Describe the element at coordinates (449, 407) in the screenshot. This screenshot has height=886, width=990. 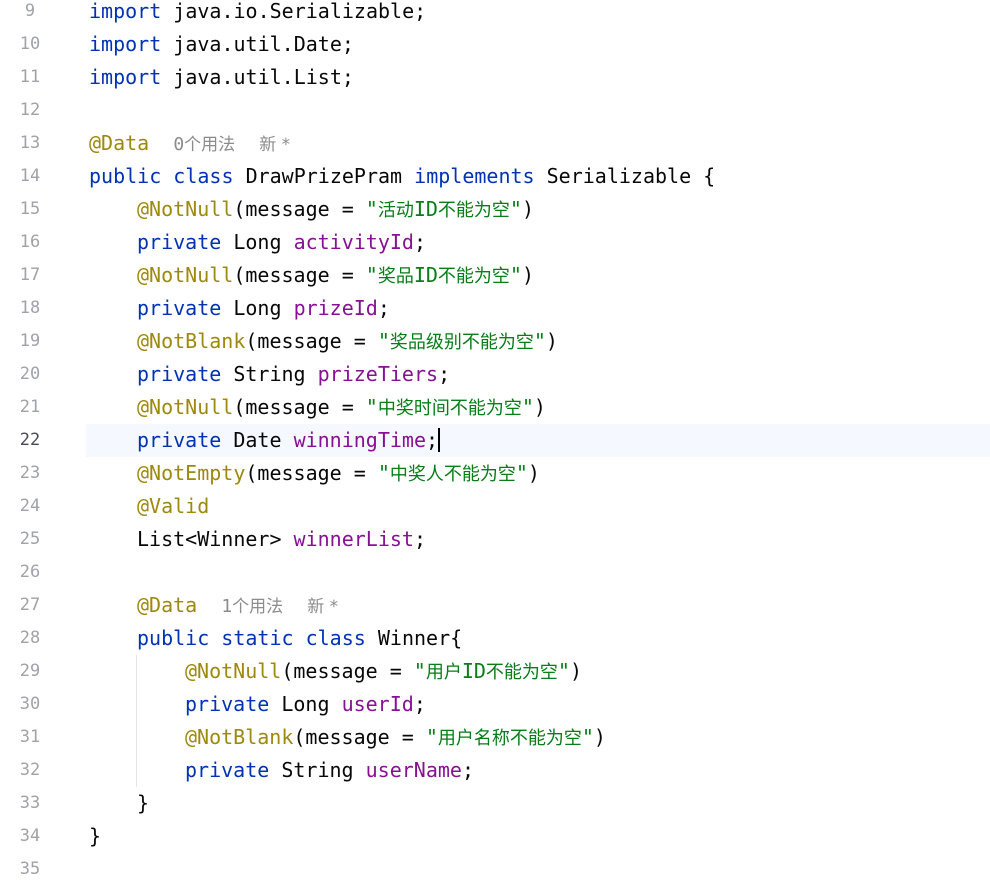
I see `string-literal: "中奖时间不能为空"` at that location.